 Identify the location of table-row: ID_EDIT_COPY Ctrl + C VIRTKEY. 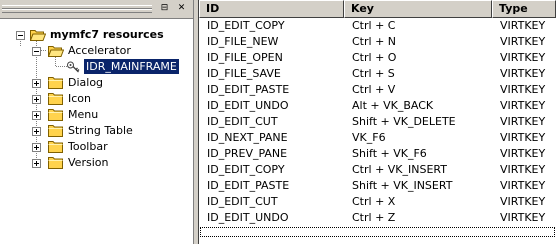
(377, 26).